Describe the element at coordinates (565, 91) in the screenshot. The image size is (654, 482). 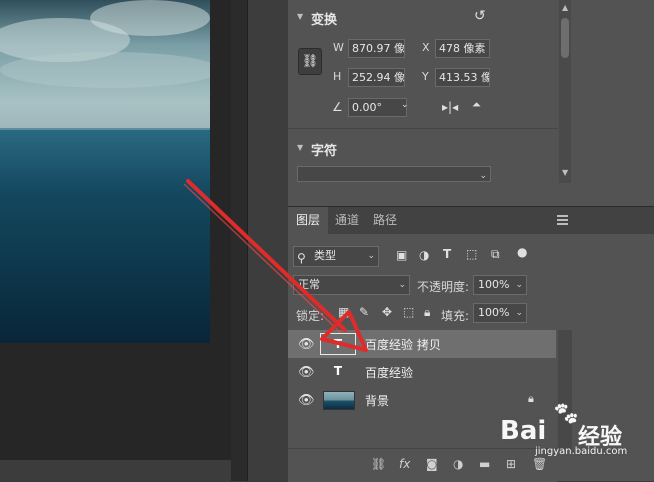
I see `properties-scrollbar: ▲ ▼` at that location.